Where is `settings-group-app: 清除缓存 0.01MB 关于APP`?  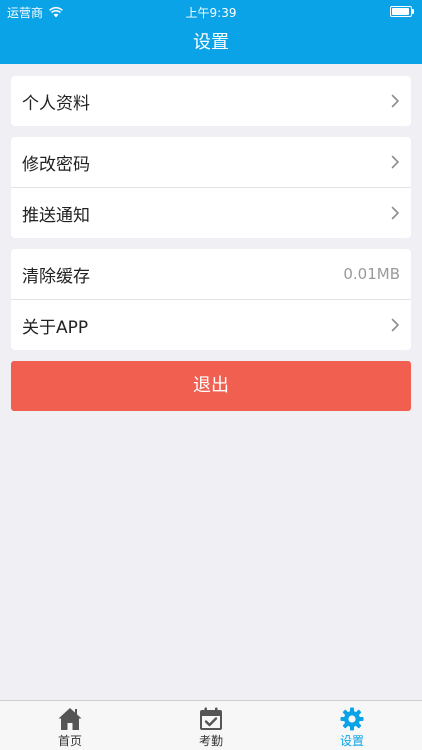
settings-group-app: 清除缓存 0.01MB 关于APP is located at coordinates (211, 299).